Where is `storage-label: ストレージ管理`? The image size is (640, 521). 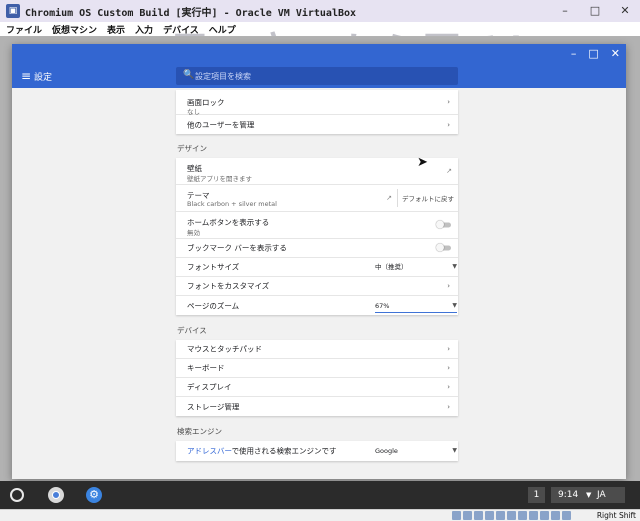 storage-label: ストレージ管理 is located at coordinates (213, 406).